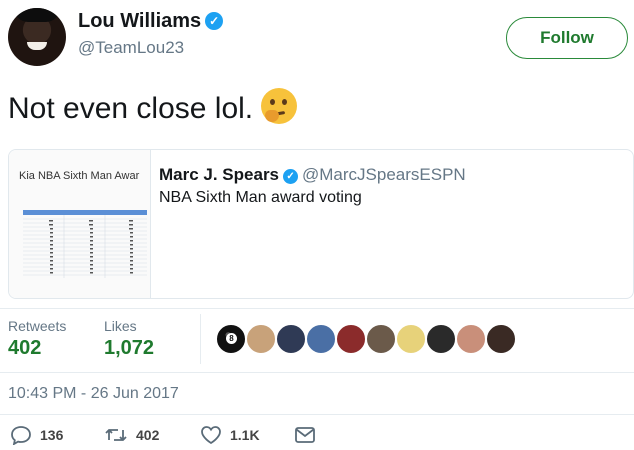 Image resolution: width=634 pixels, height=450 pixels. I want to click on eight-ball-avatar: 8, so click(231, 339).